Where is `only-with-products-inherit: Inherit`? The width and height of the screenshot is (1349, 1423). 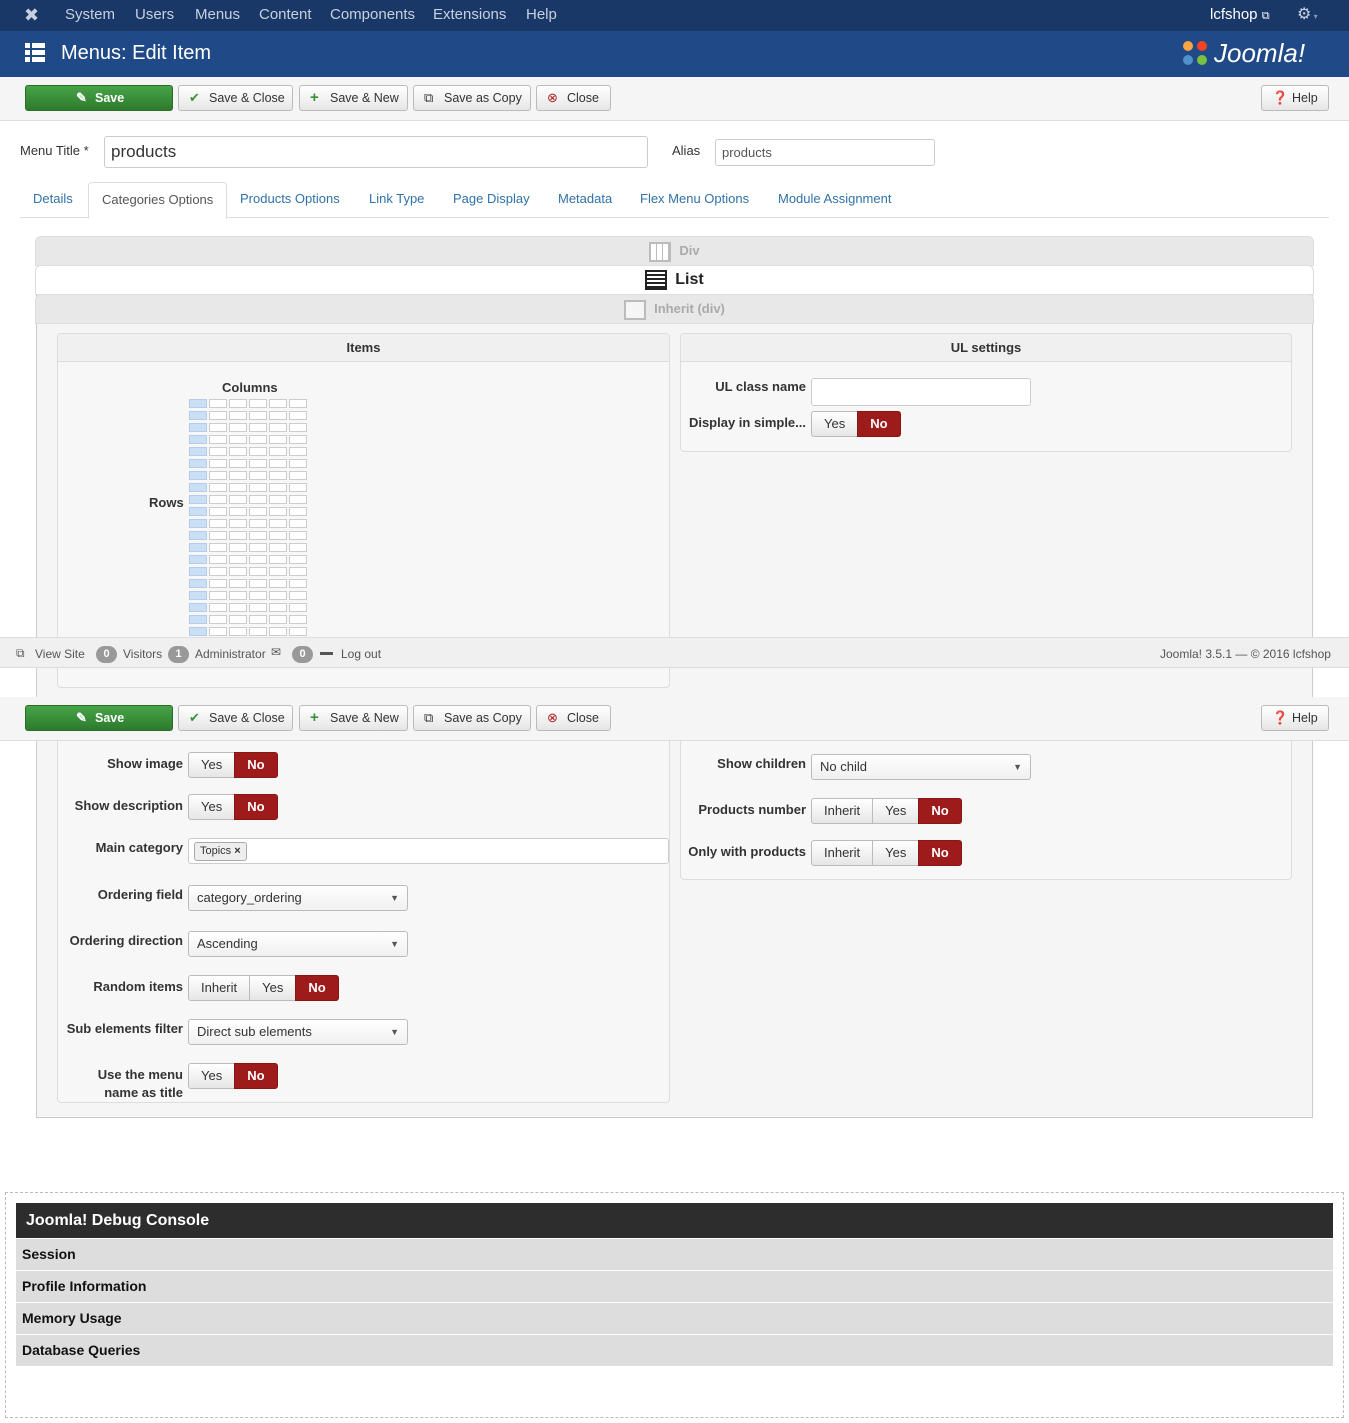 only-with-products-inherit: Inherit is located at coordinates (842, 853).